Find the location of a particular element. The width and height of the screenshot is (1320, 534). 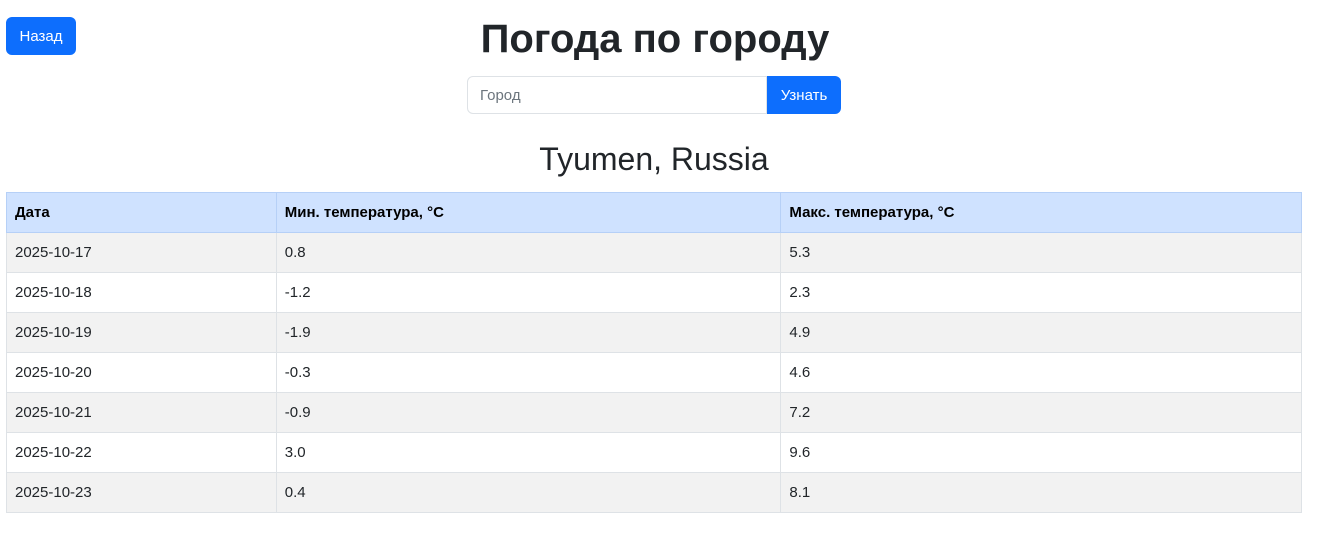

column-header-min-temp: Мин. температура, °C is located at coordinates (528, 212).